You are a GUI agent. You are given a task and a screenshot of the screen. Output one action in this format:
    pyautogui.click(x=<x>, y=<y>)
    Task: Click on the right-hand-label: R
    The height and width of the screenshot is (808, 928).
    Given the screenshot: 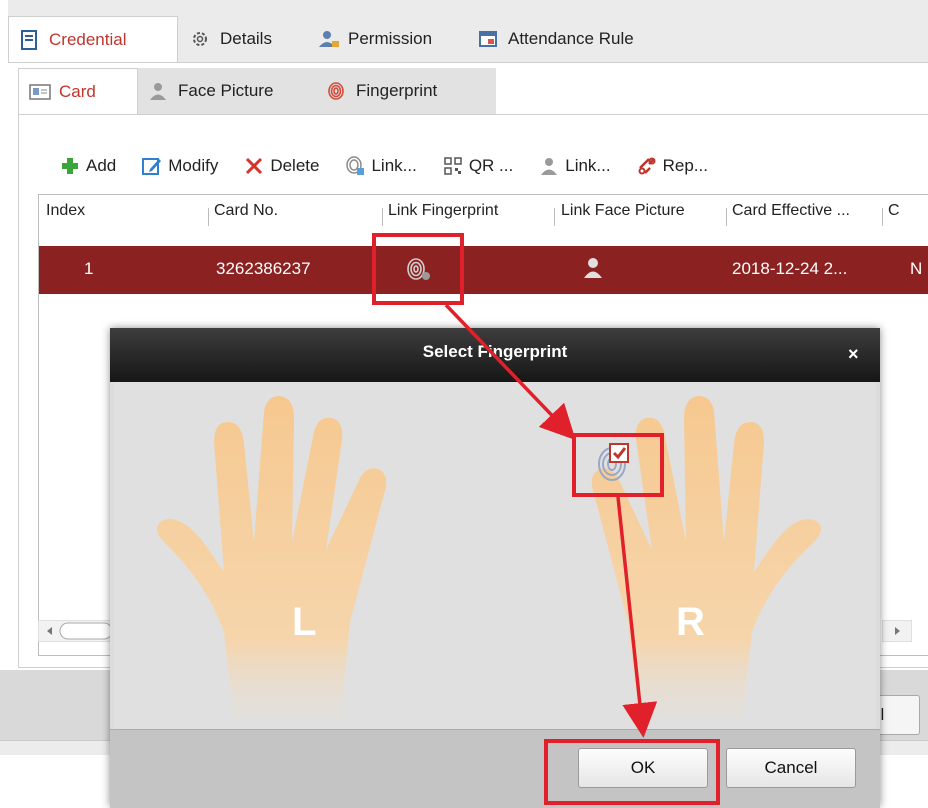 What is the action you would take?
    pyautogui.click(x=690, y=622)
    